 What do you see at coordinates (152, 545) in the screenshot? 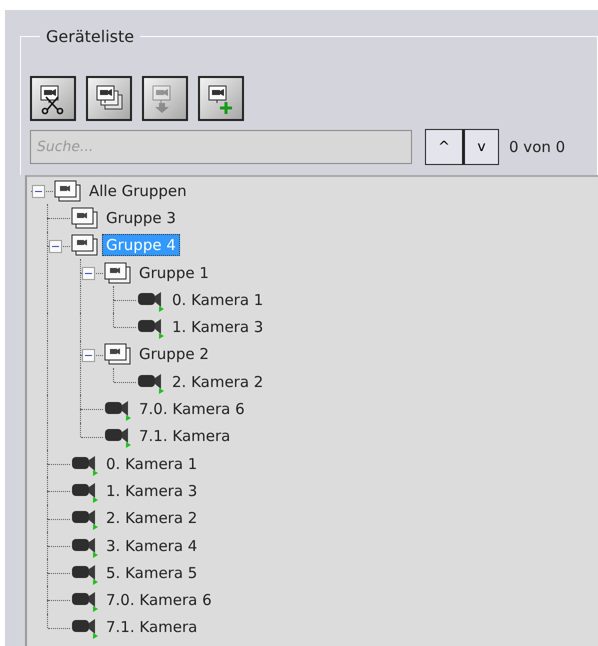
I see `tree-item: 3. Kamera 4` at bounding box center [152, 545].